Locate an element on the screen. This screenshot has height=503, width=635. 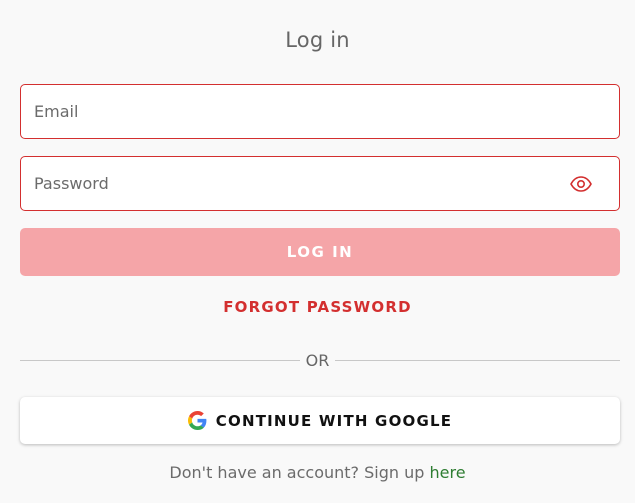
forgot-password-link: FORGOT PASSWORD is located at coordinates (317, 307).